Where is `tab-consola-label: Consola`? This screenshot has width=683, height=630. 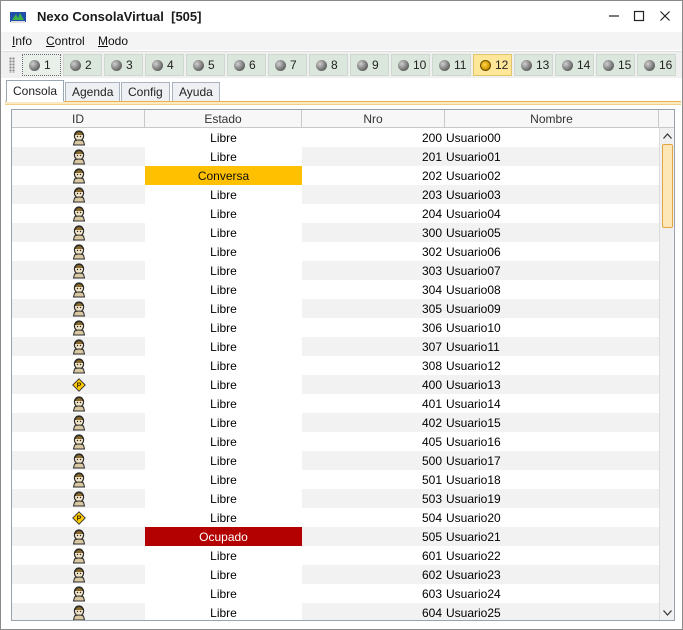 tab-consola-label: Consola is located at coordinates (35, 91).